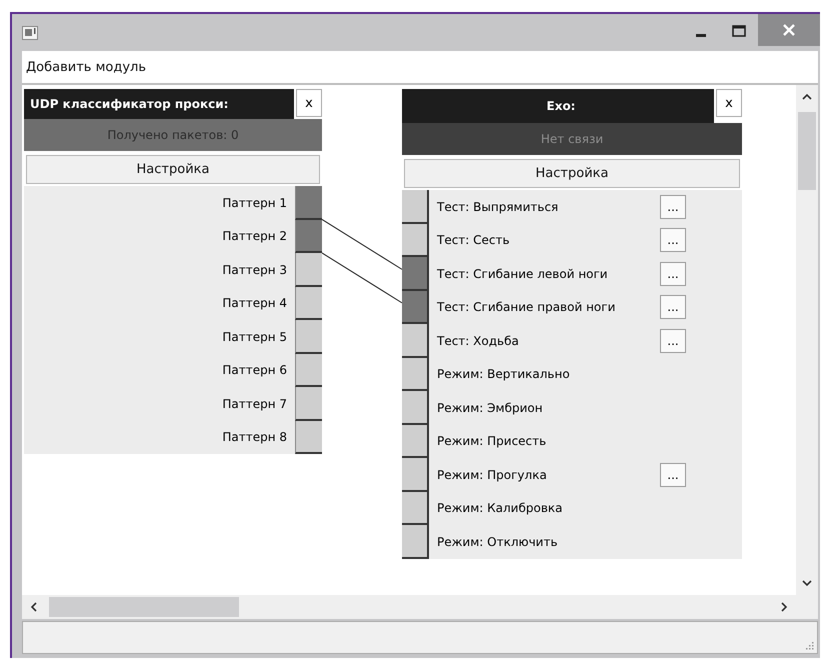  What do you see at coordinates (701, 35) in the screenshot?
I see `minimize-icon` at bounding box center [701, 35].